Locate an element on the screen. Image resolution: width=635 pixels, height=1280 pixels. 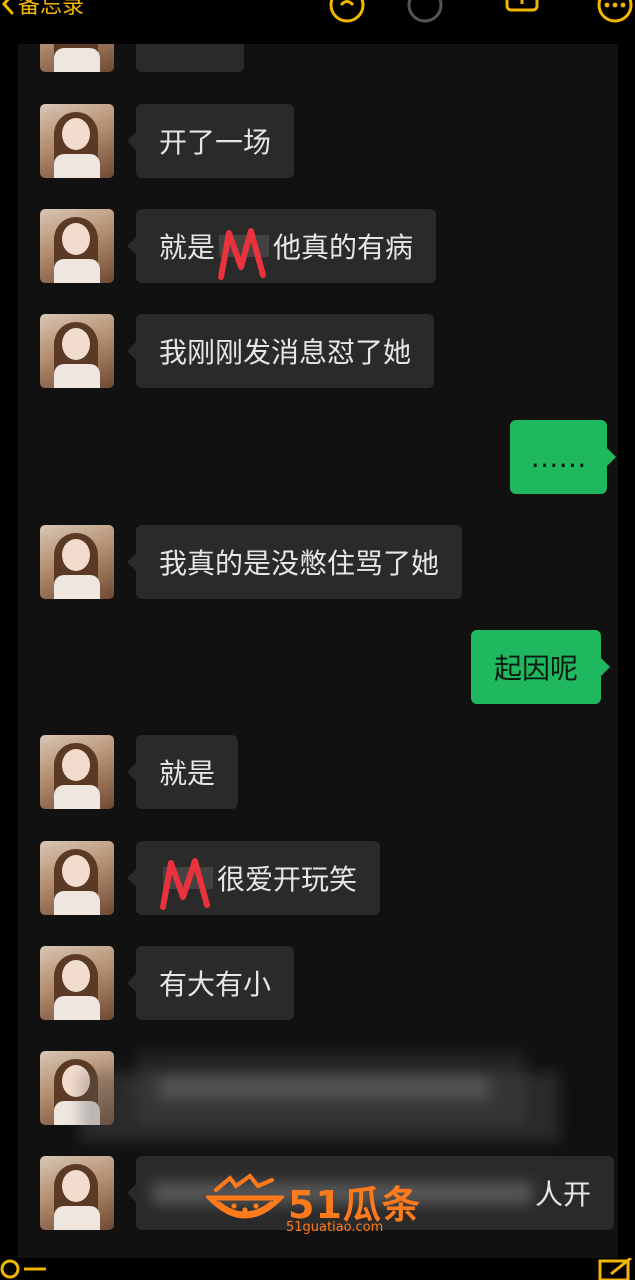
back-label: 备忘录 is located at coordinates (51, 9).